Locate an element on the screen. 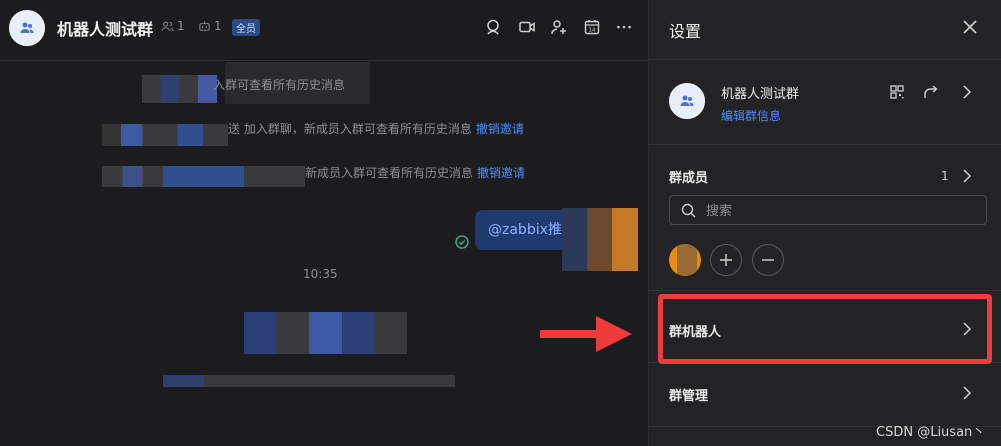 Image resolution: width=1001 pixels, height=446 pixels. read-check-icon is located at coordinates (462, 242).